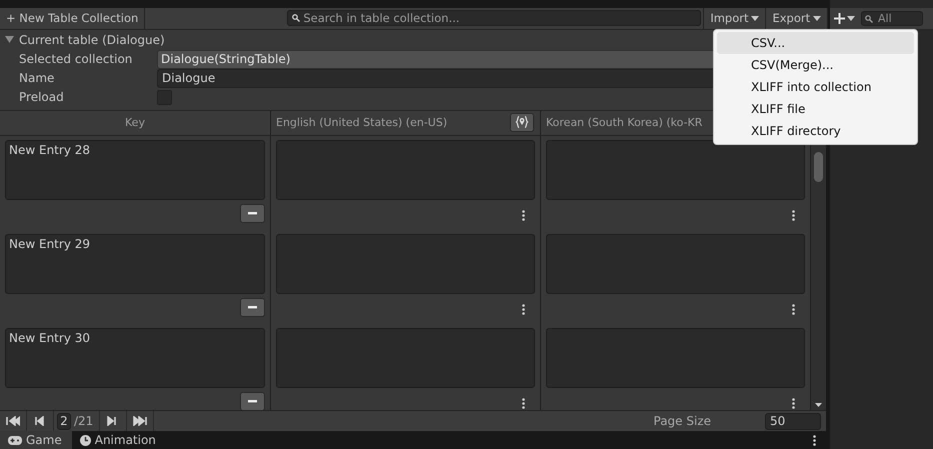 The height and width of the screenshot is (449, 933). I want to click on location-pin-icon, so click(522, 122).